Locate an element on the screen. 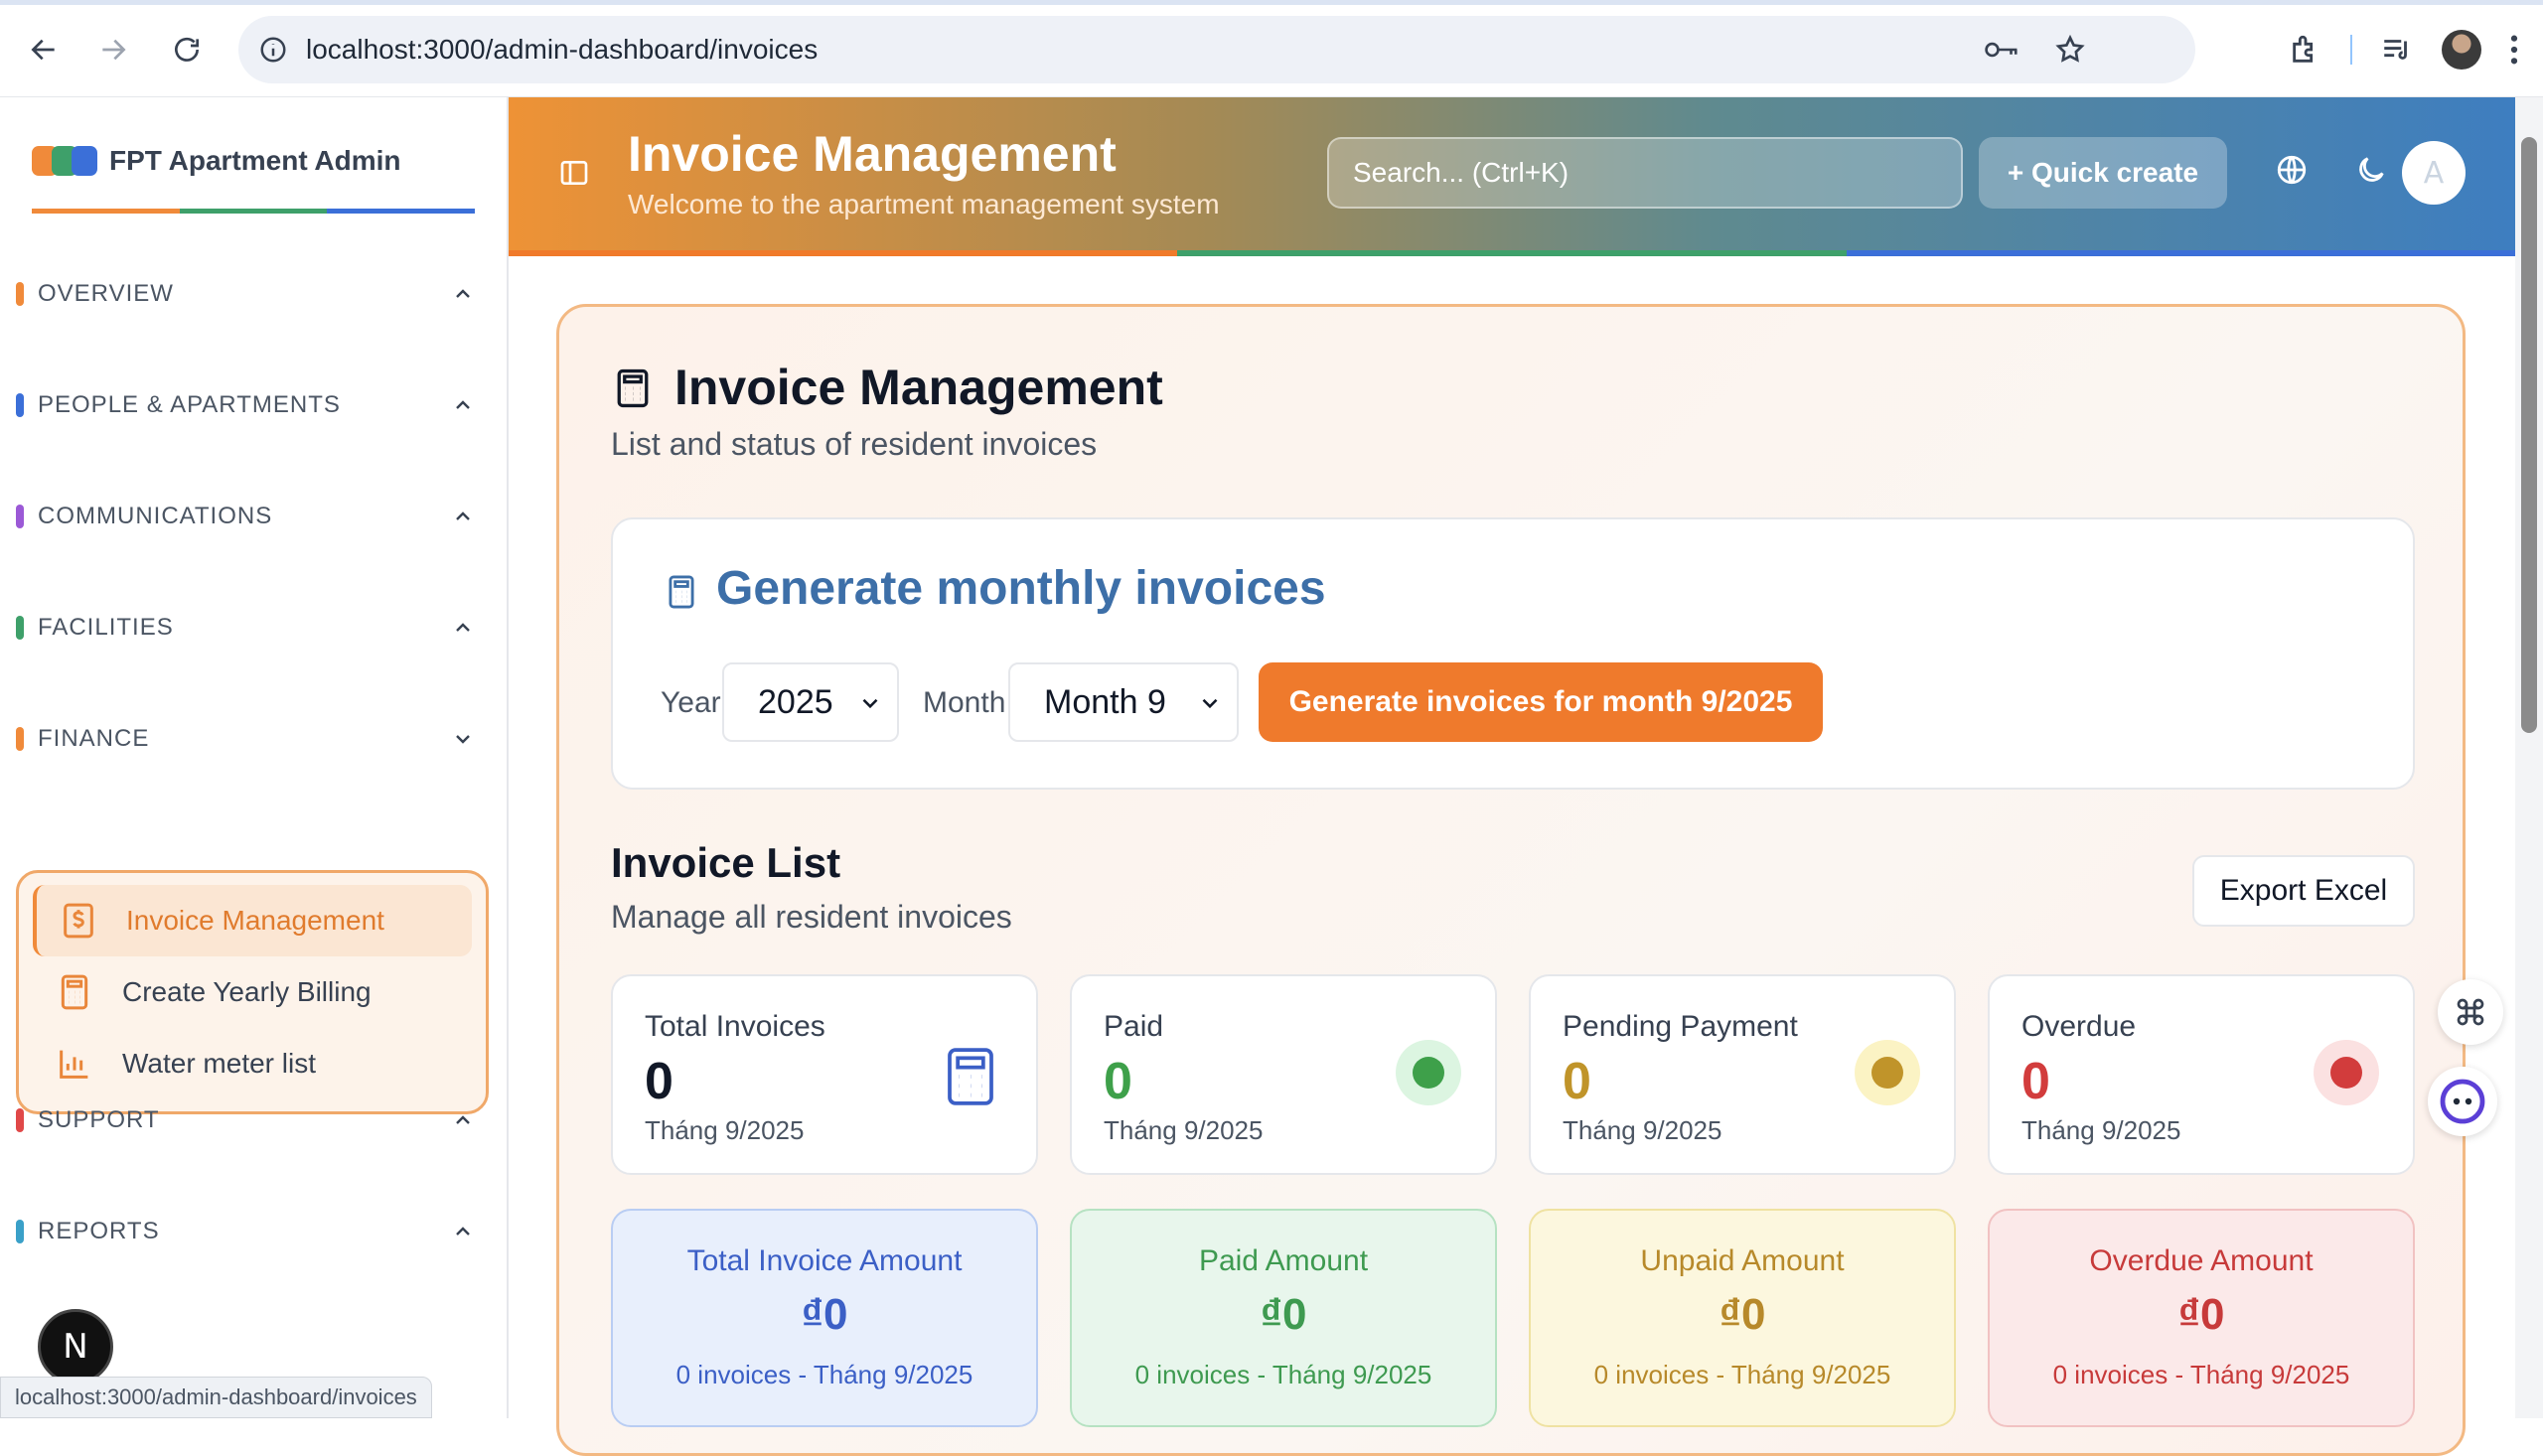 The width and height of the screenshot is (2543, 1456). section-label: REPORTS is located at coordinates (99, 1231).